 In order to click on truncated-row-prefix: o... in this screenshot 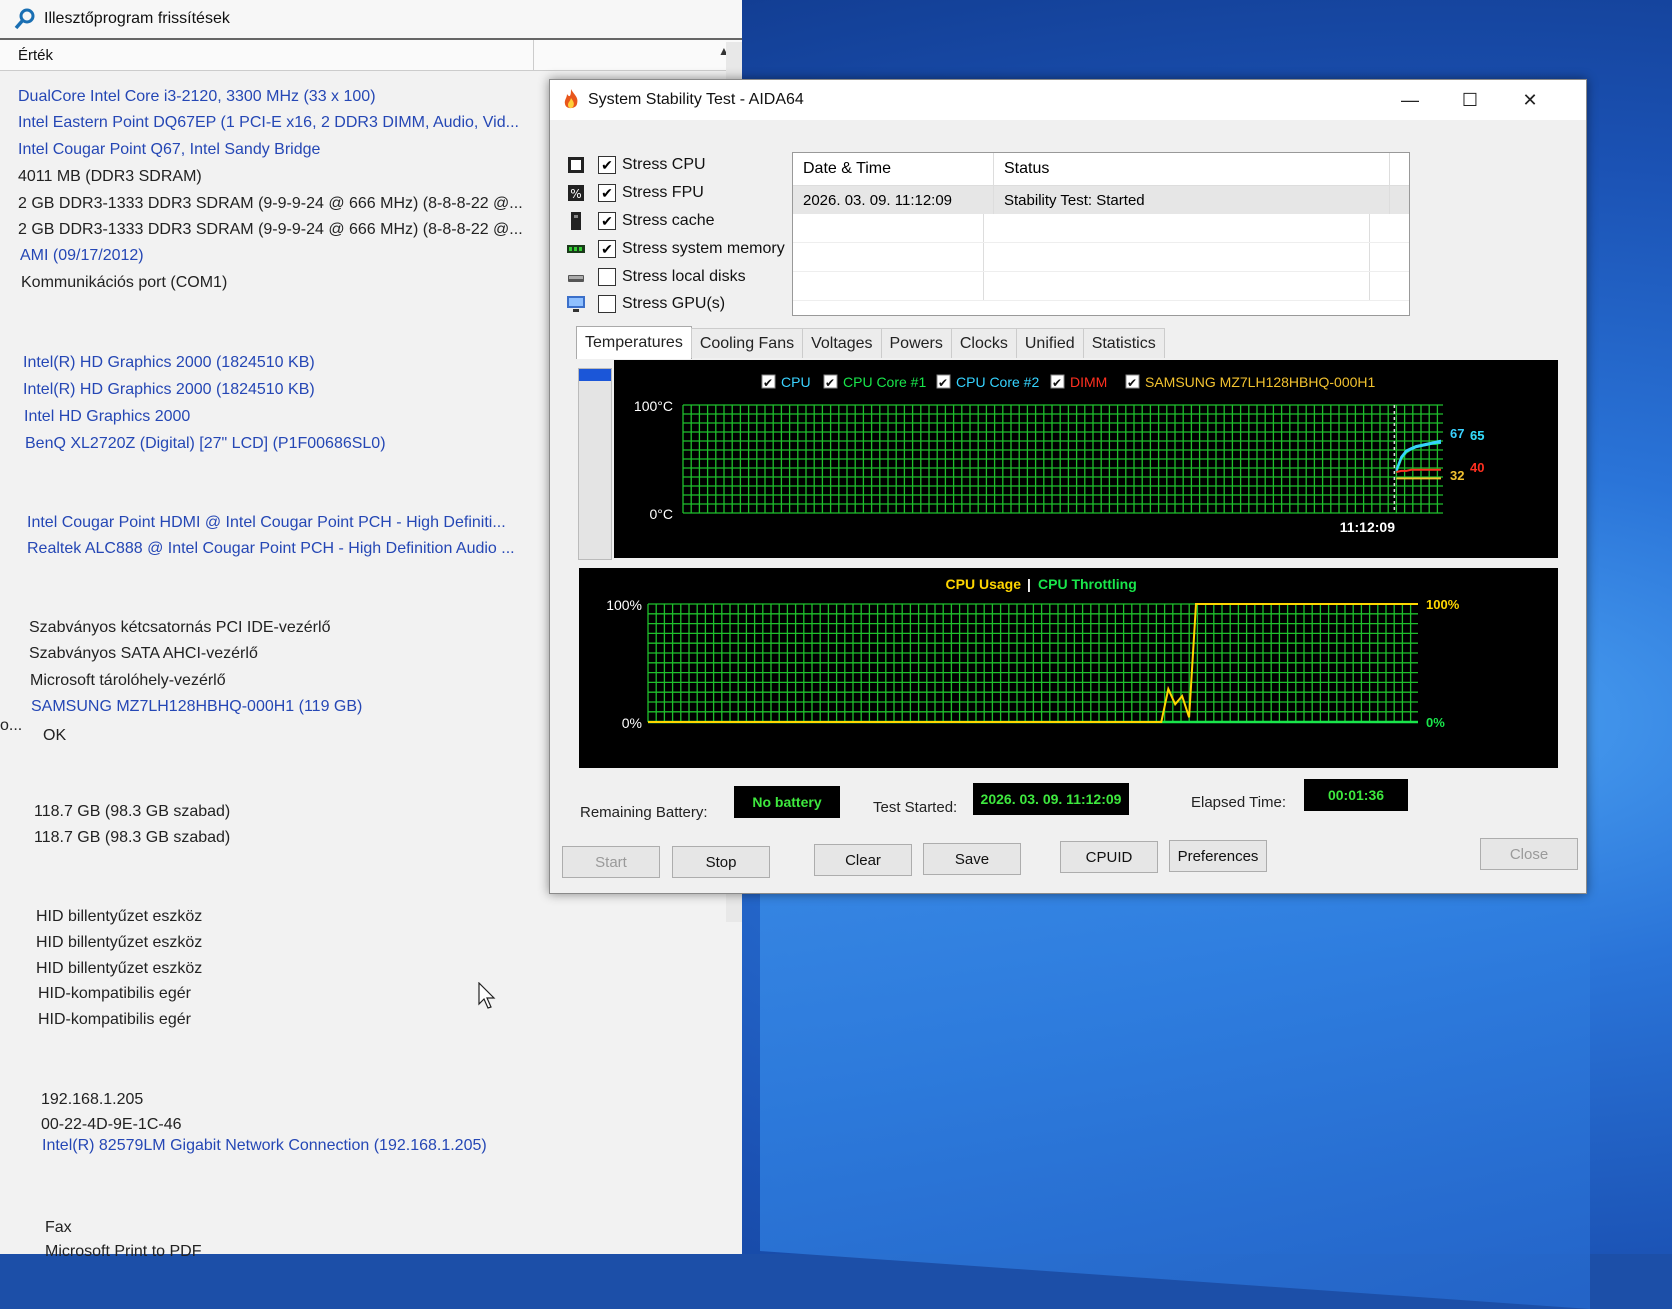, I will do `click(11, 725)`.